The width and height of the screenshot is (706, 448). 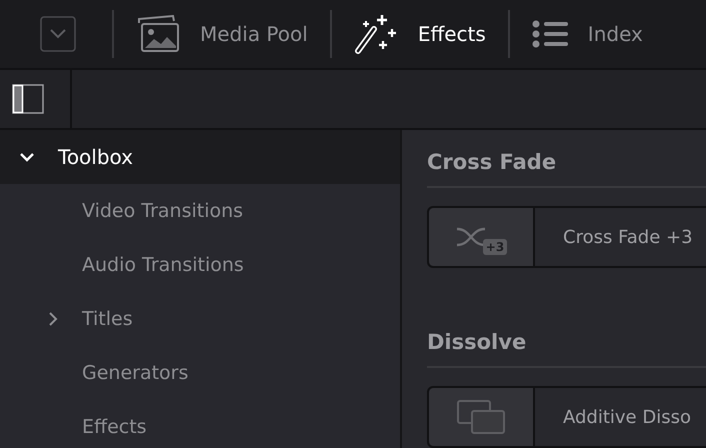 What do you see at coordinates (28, 99) in the screenshot?
I see `sidebar-toggle-icon` at bounding box center [28, 99].